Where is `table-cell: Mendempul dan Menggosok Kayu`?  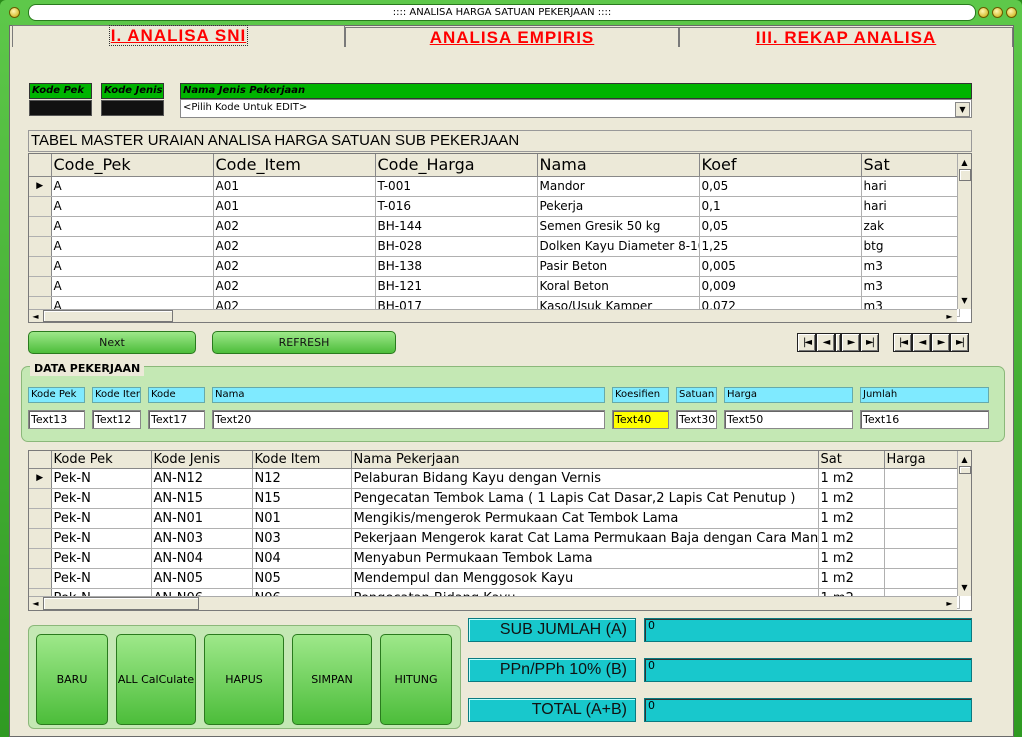 table-cell: Mendempul dan Menggosok Kayu is located at coordinates (585, 578).